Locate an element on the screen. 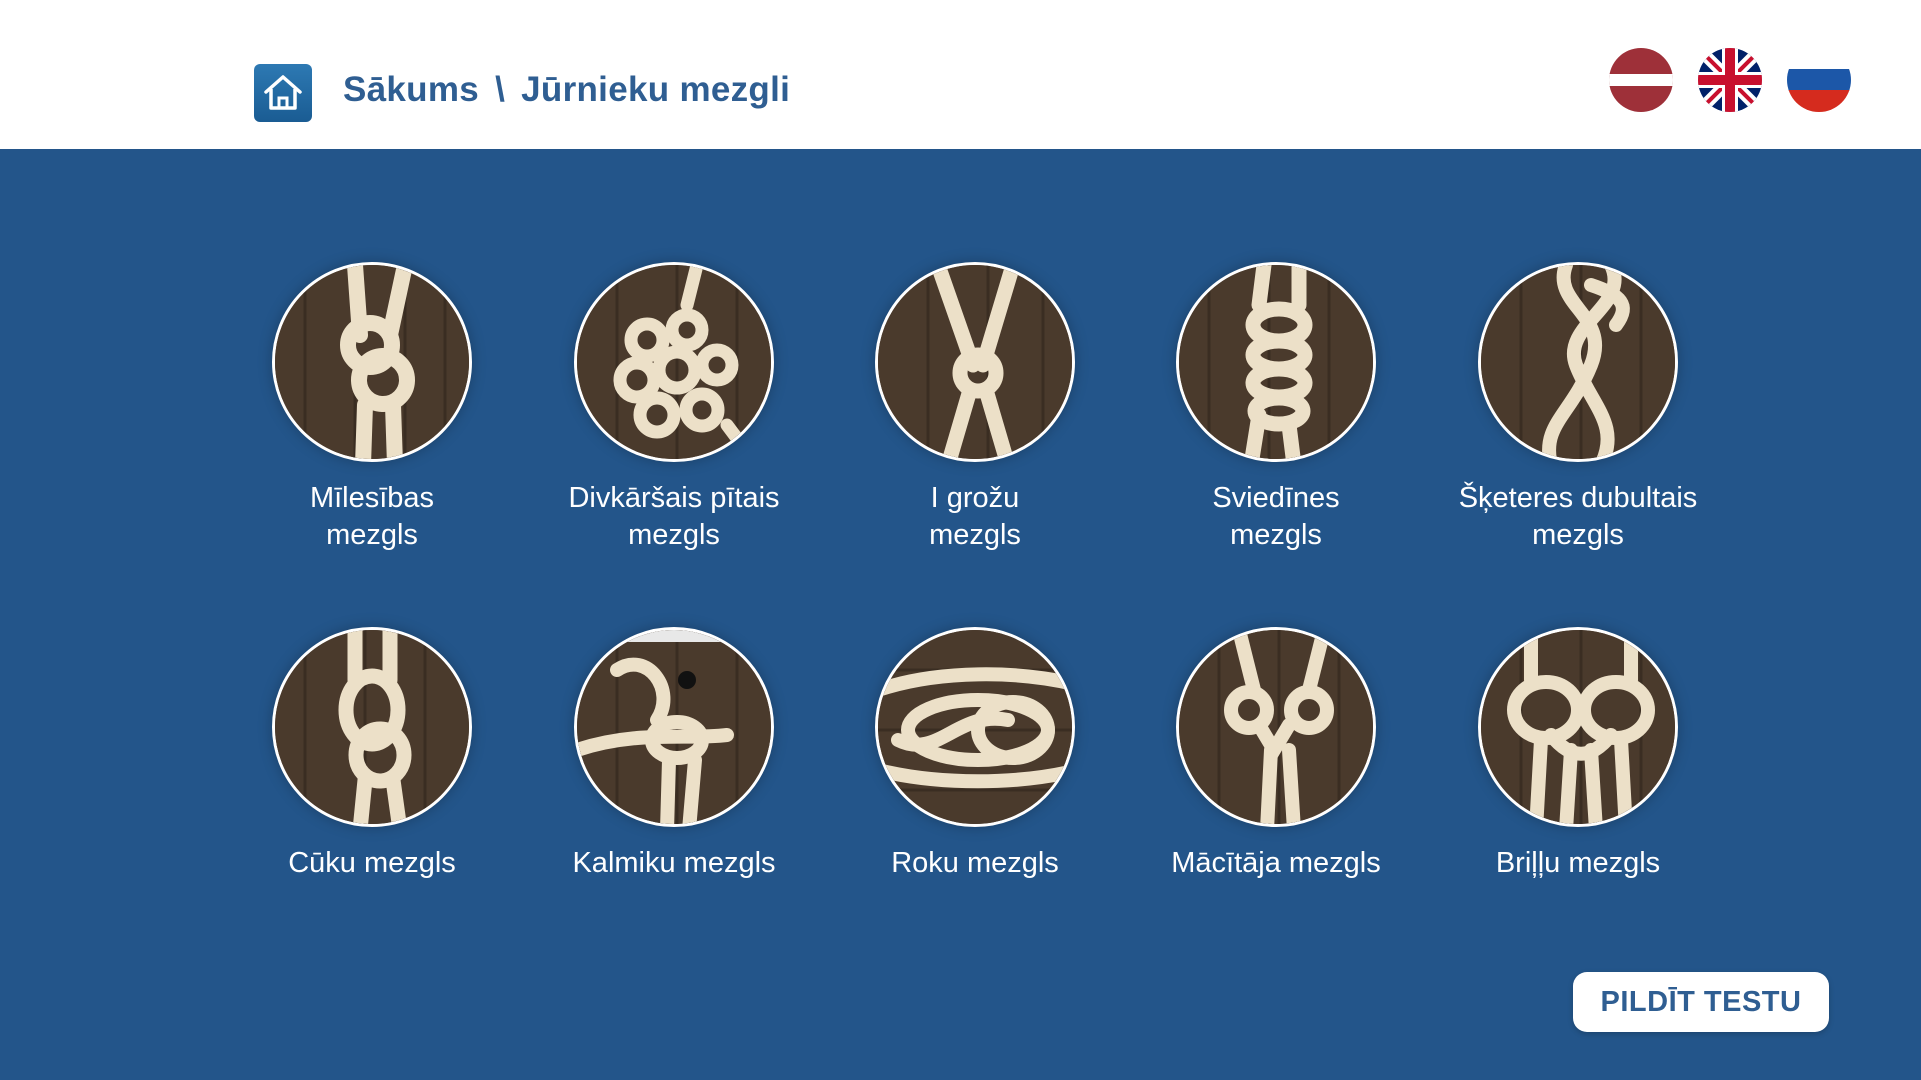 This screenshot has height=1080, width=1921. knot-label: Sviedīnes mezgls is located at coordinates (1276, 516).